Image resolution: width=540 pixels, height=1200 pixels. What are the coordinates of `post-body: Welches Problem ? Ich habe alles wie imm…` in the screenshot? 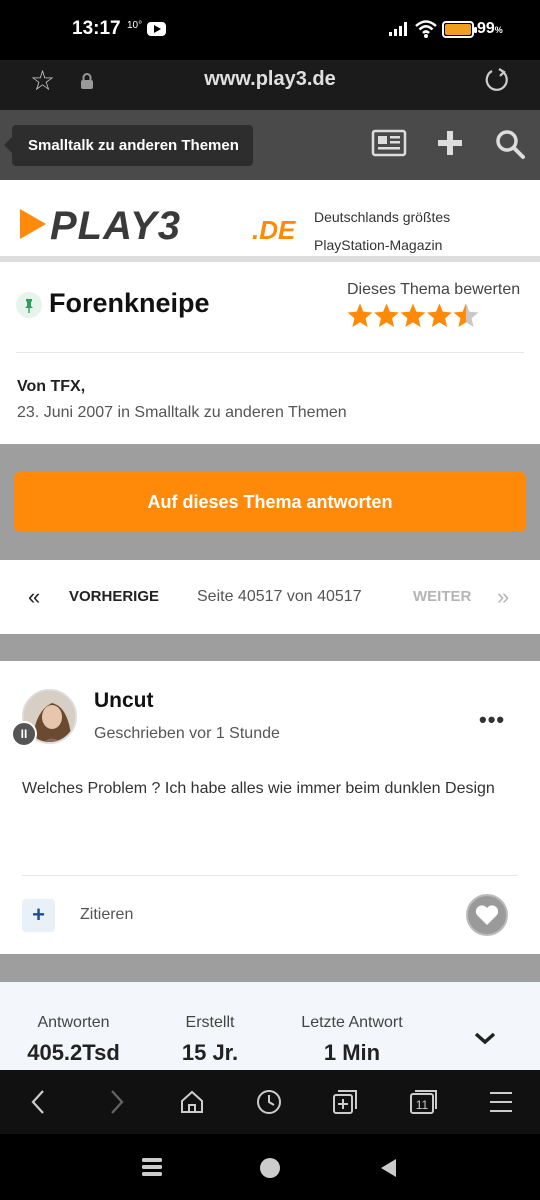 It's located at (258, 788).